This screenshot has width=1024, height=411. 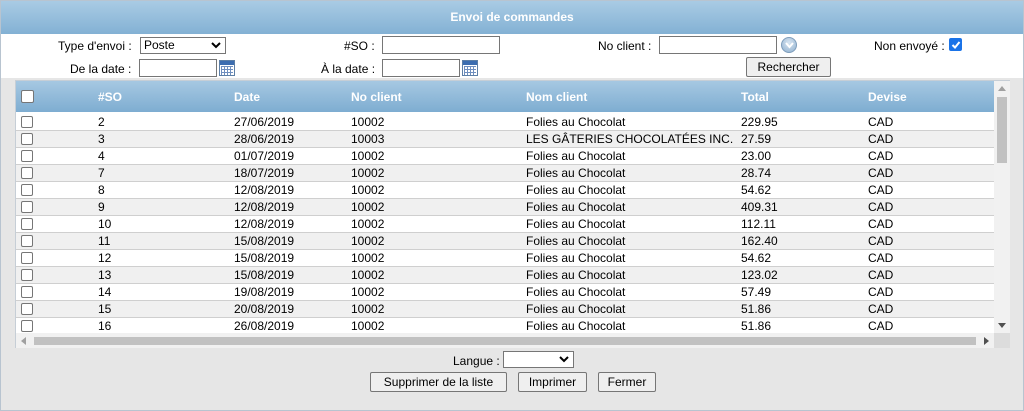 I want to click on de-la-date-input, so click(x=178, y=68).